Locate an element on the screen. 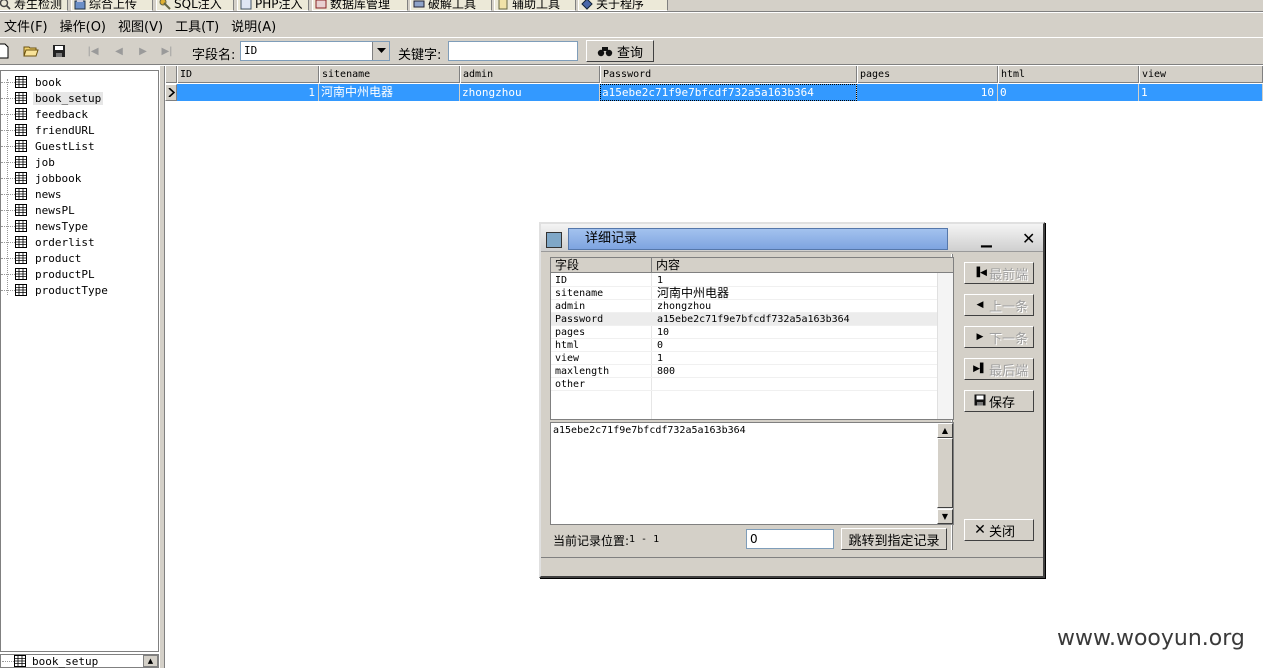 This screenshot has height=668, width=1263. tree-item: friendURL is located at coordinates (49, 130).